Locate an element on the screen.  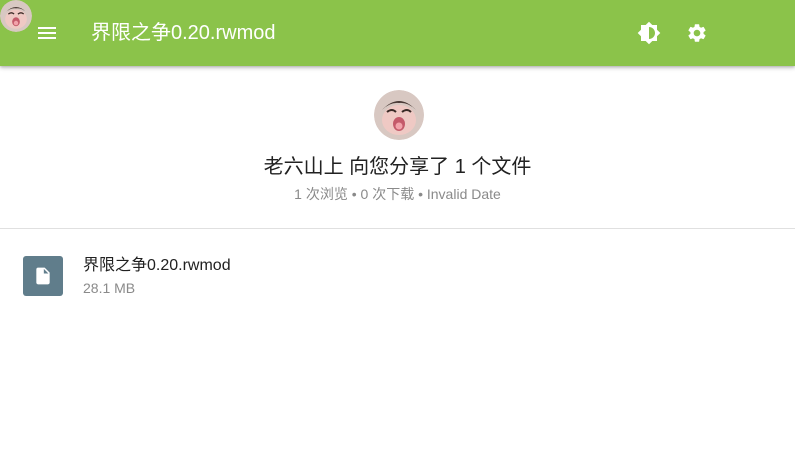
file-list-item: 界限之争0.20.rwmod 28.1 MB is located at coordinates (397, 272).